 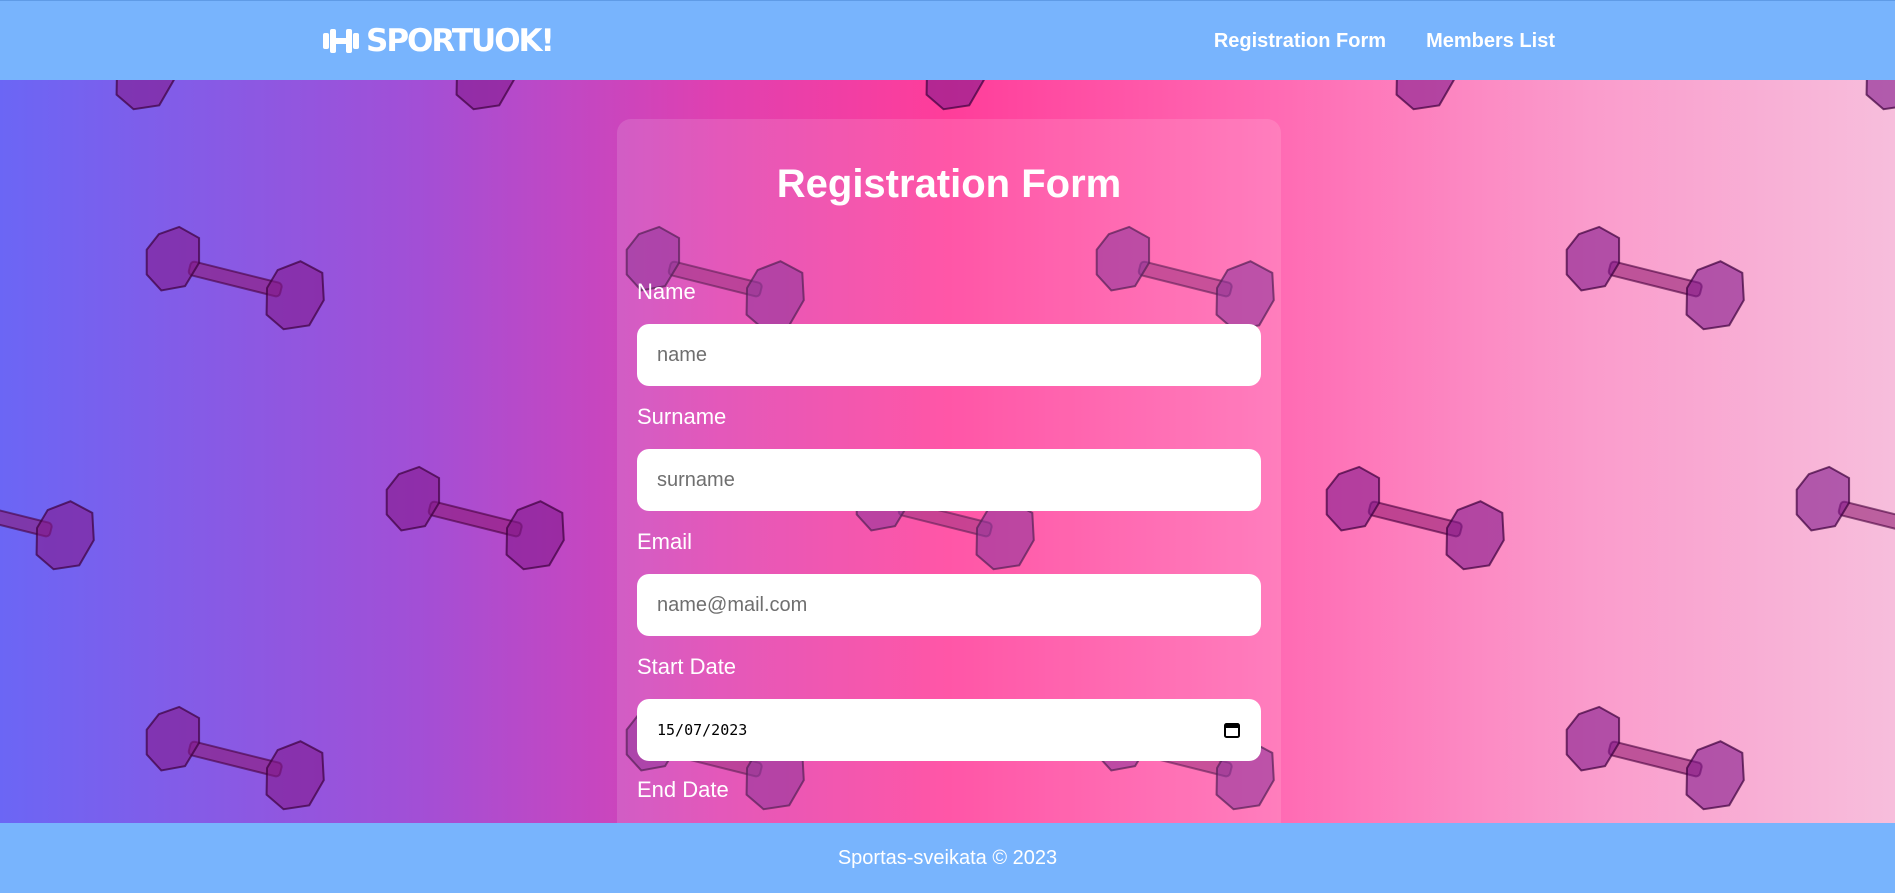 I want to click on logo-text: SPORTUOK!, so click(x=460, y=41).